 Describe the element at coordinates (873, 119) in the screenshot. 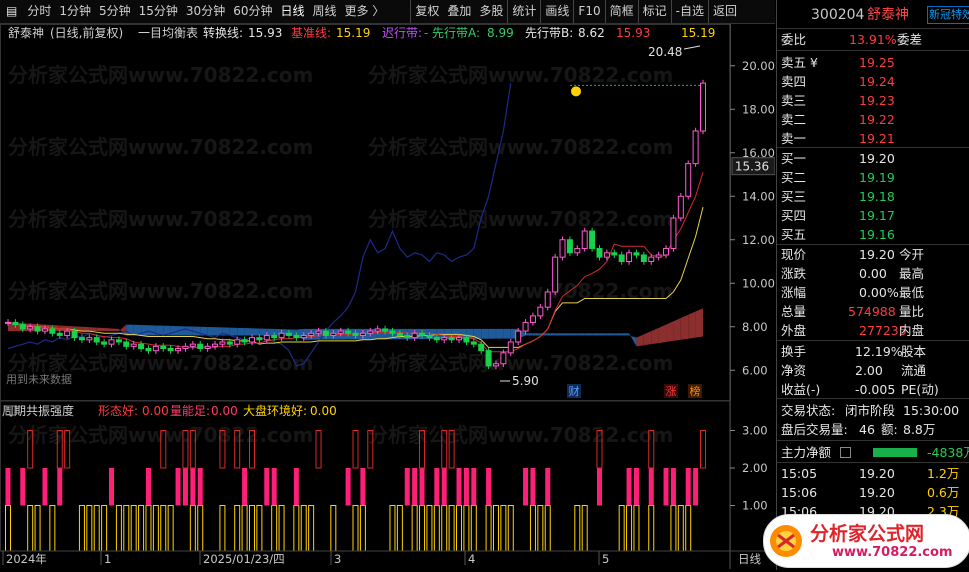

I see `sell-row: 卖二 19.22` at that location.